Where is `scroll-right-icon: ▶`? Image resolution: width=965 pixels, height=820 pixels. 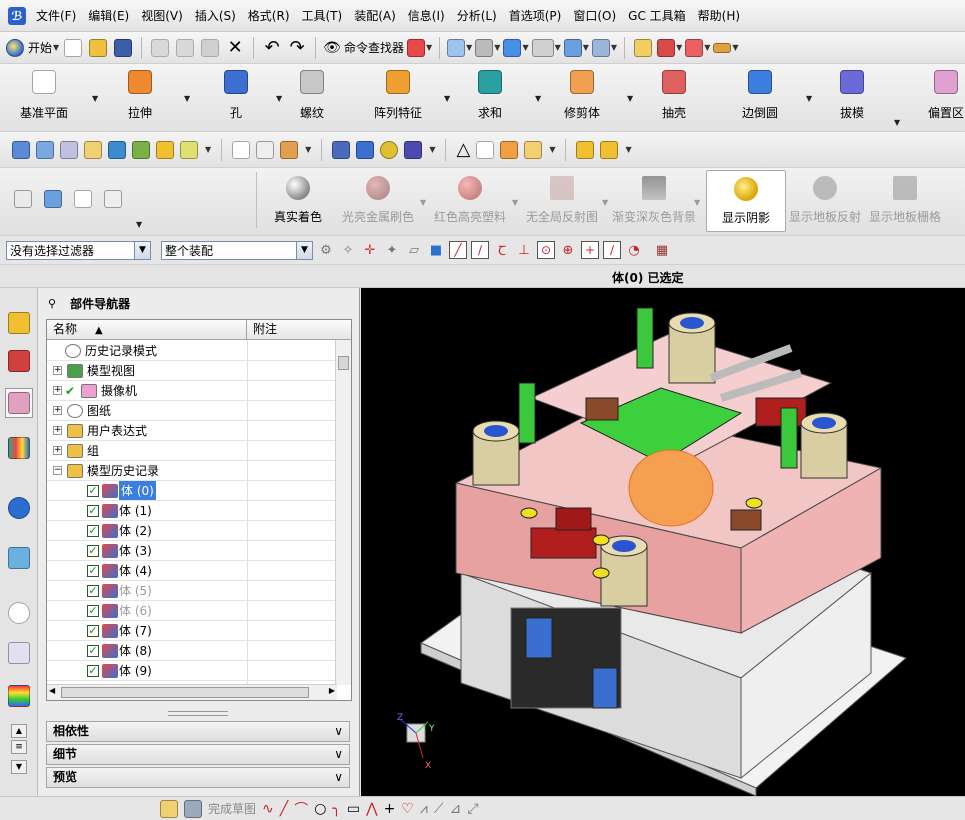
scroll-right-icon: ▶ is located at coordinates (332, 690).